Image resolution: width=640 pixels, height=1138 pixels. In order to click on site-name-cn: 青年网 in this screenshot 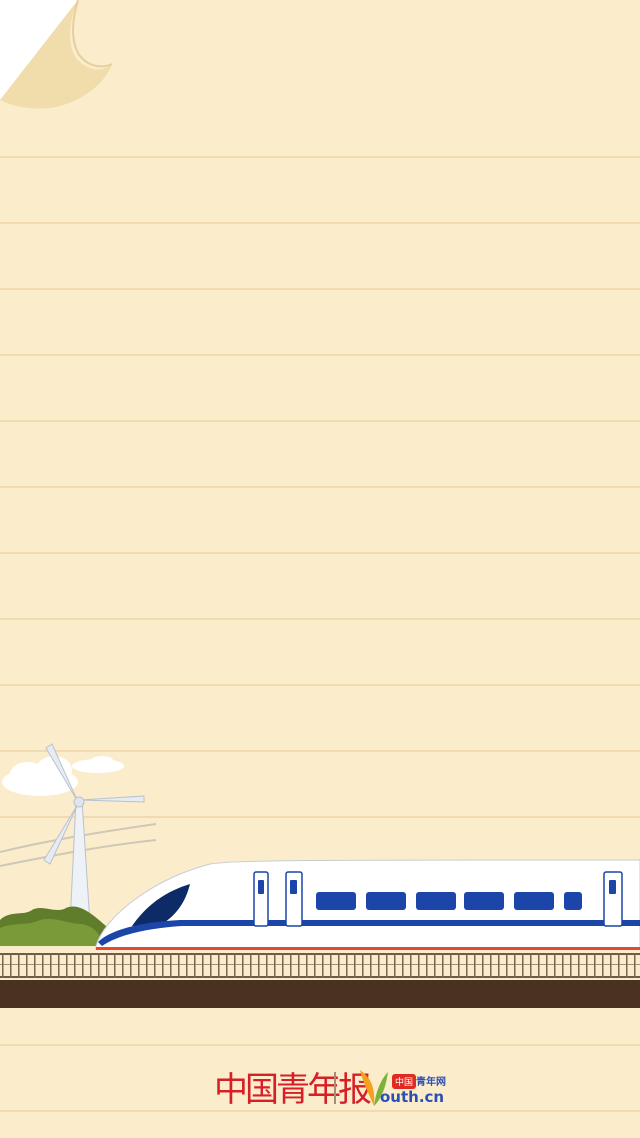, I will do `click(431, 1082)`.